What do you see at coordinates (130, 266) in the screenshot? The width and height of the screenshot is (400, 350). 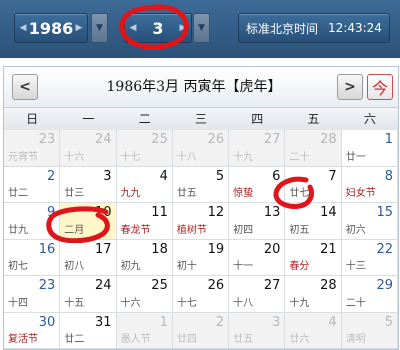 I see `lunar-date: 初九` at bounding box center [130, 266].